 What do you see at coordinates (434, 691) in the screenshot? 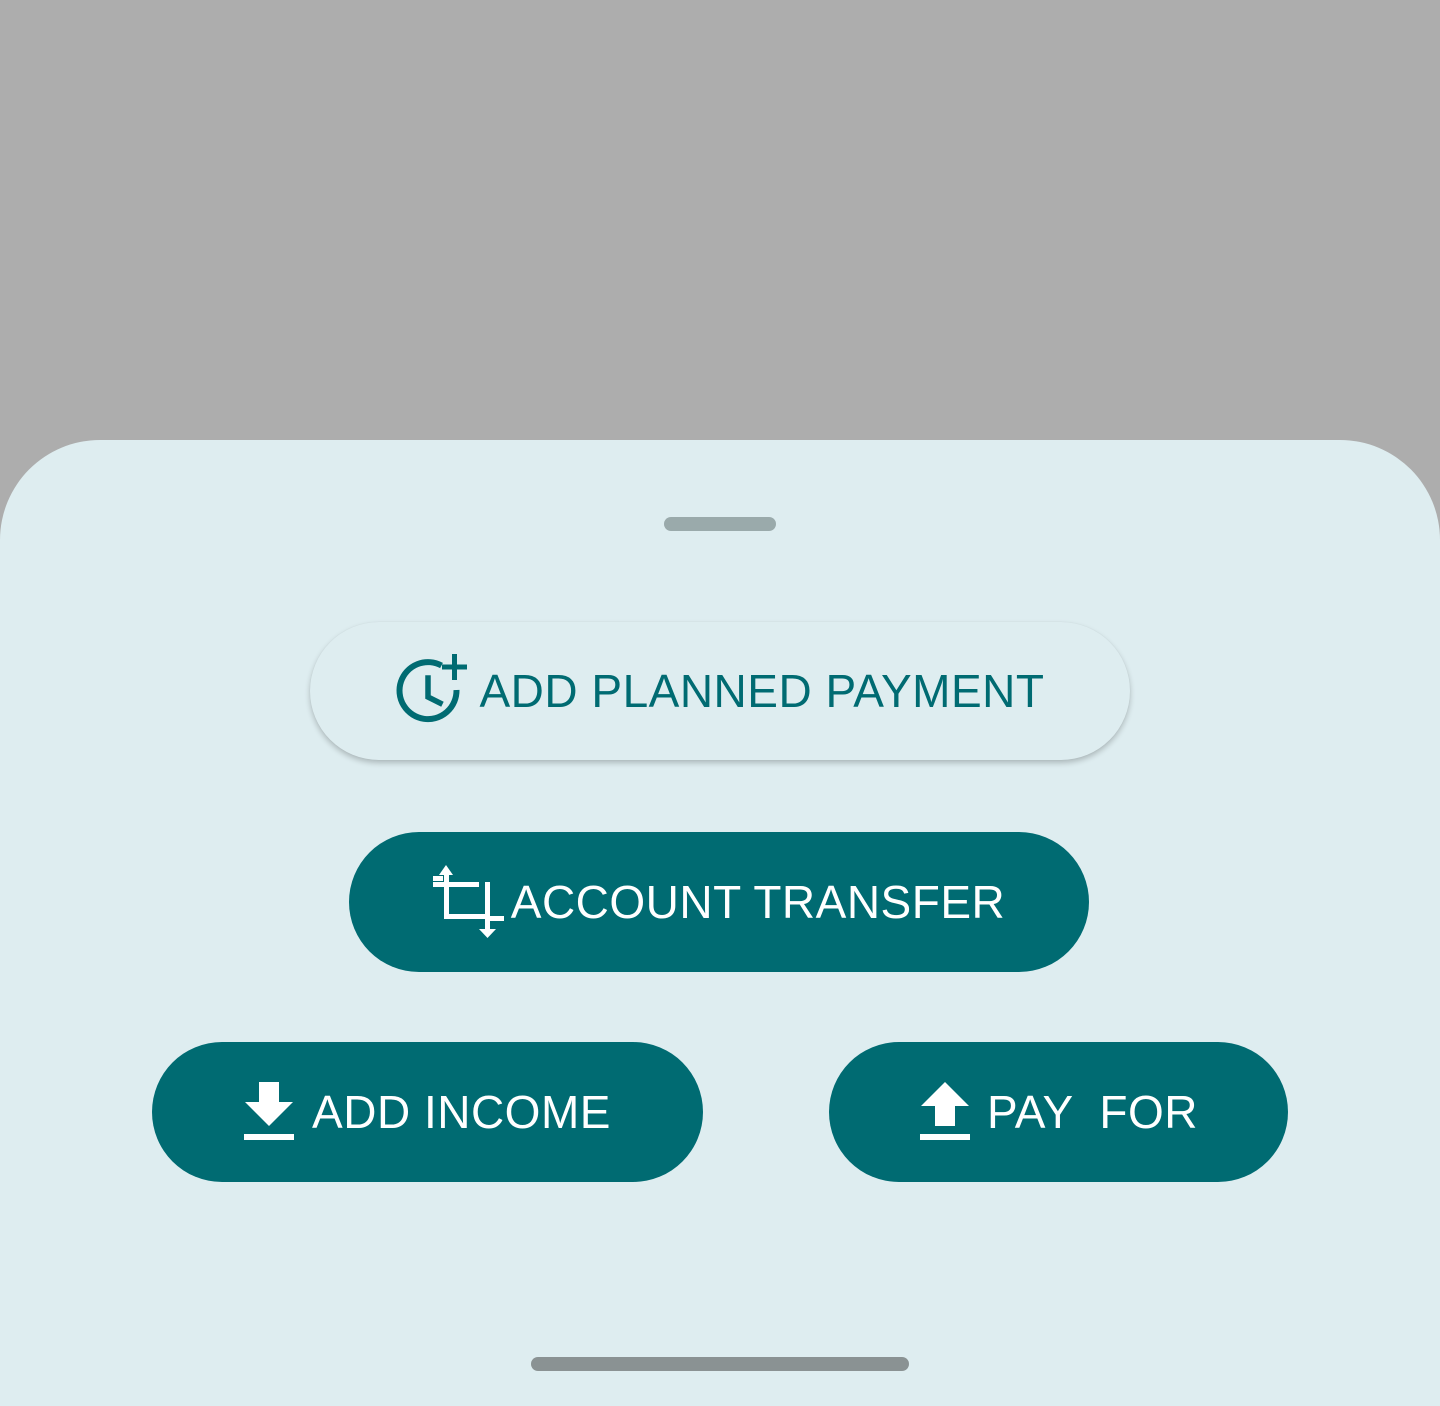
I see `schedule-add-icon` at bounding box center [434, 691].